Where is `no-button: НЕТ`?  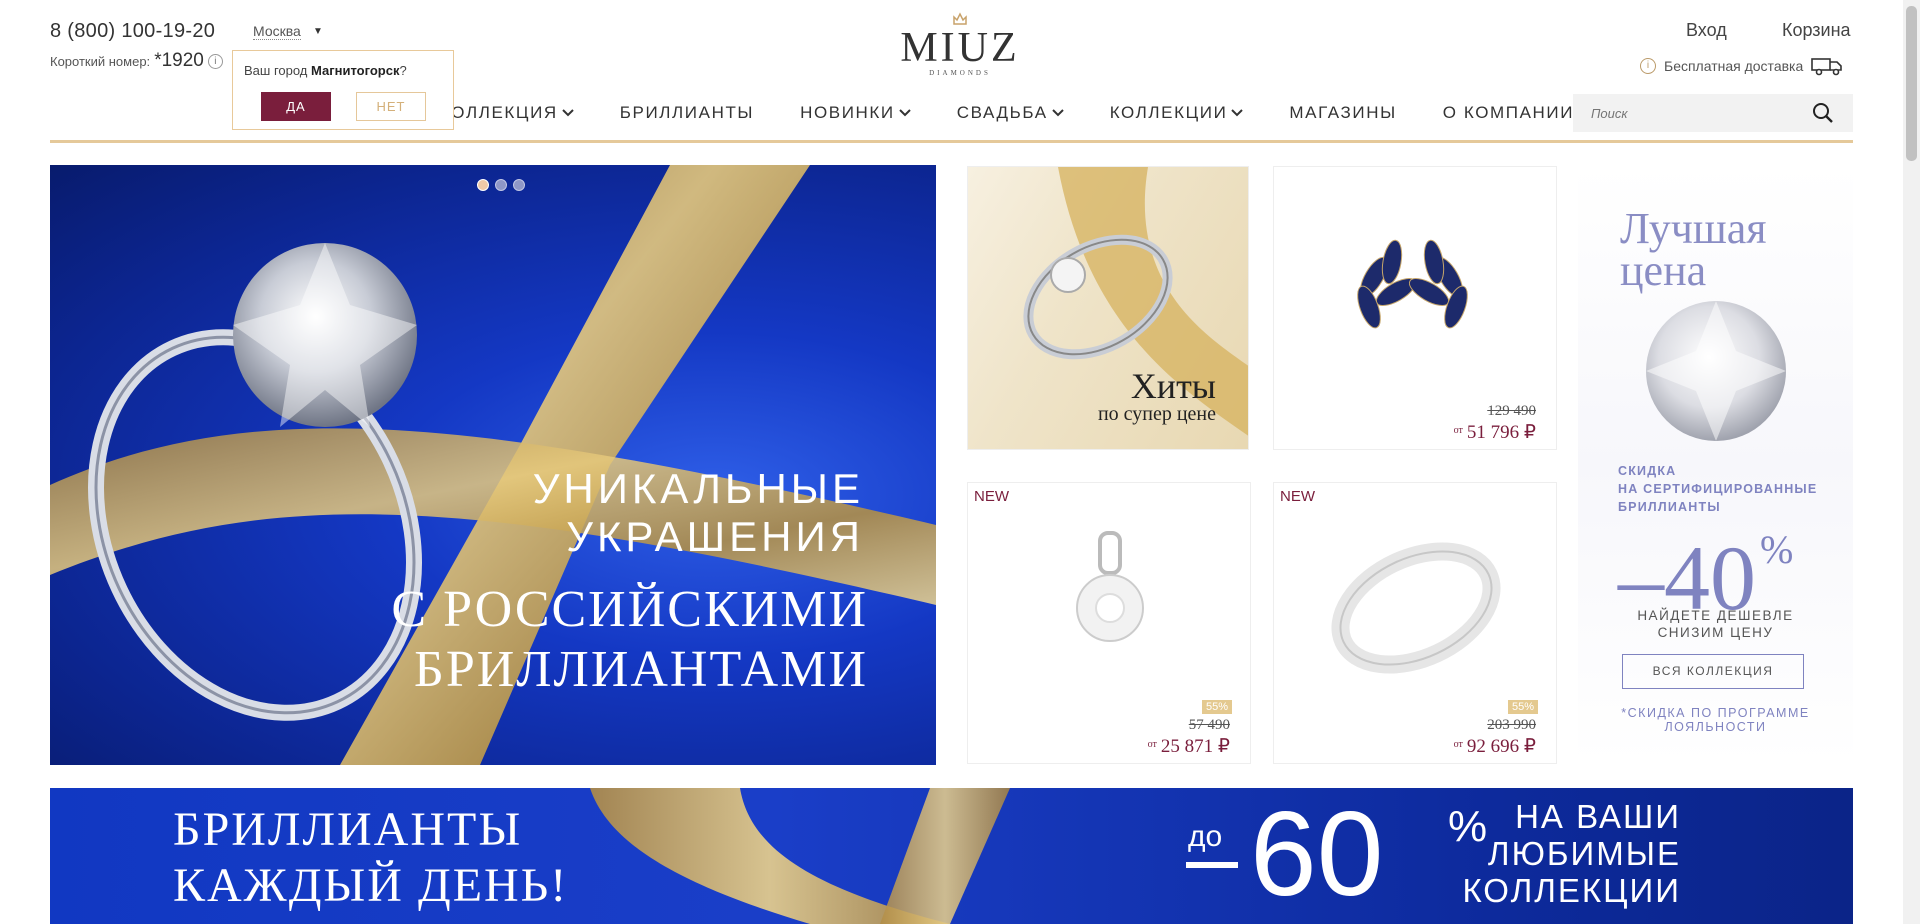
no-button: НЕТ is located at coordinates (391, 106).